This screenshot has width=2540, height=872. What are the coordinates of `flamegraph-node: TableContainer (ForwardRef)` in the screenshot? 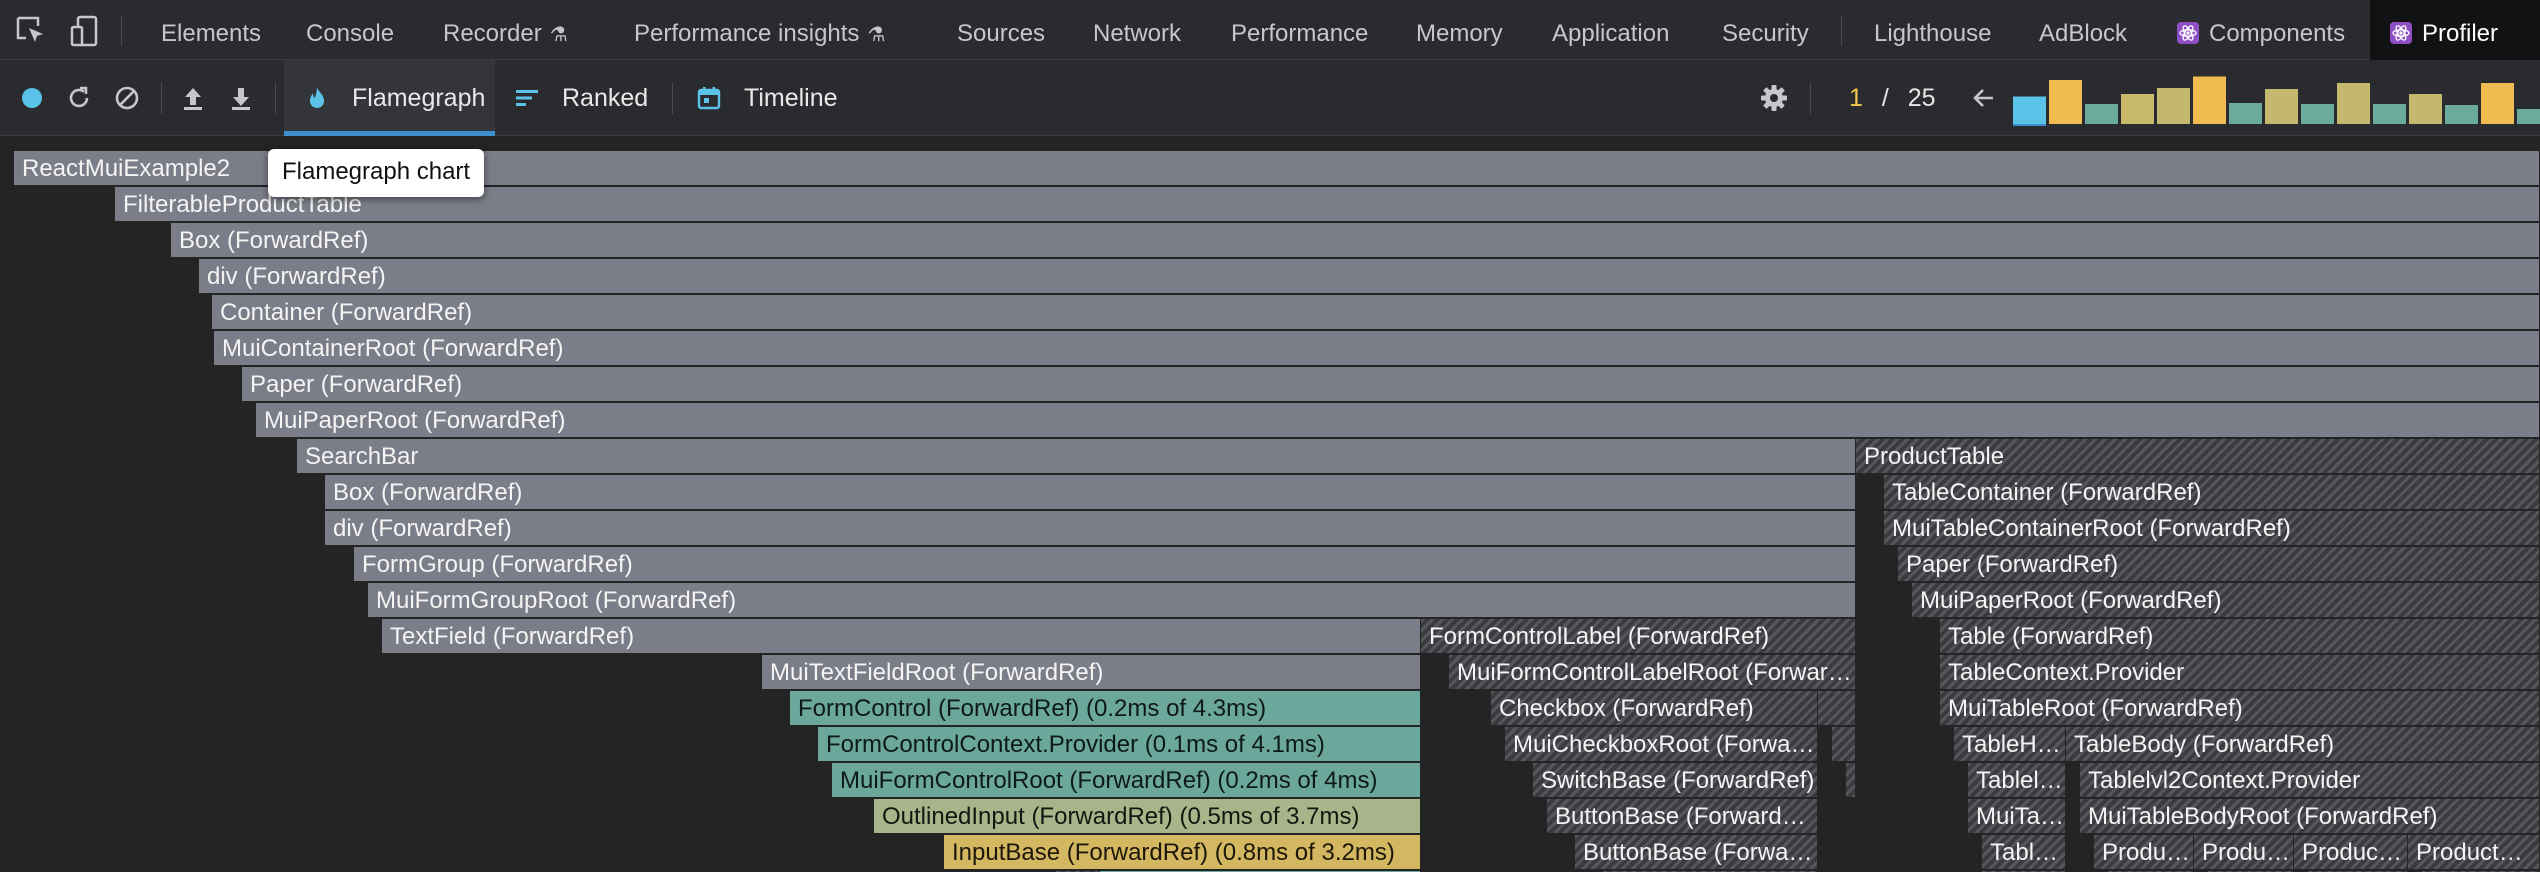 It's located at (2212, 492).